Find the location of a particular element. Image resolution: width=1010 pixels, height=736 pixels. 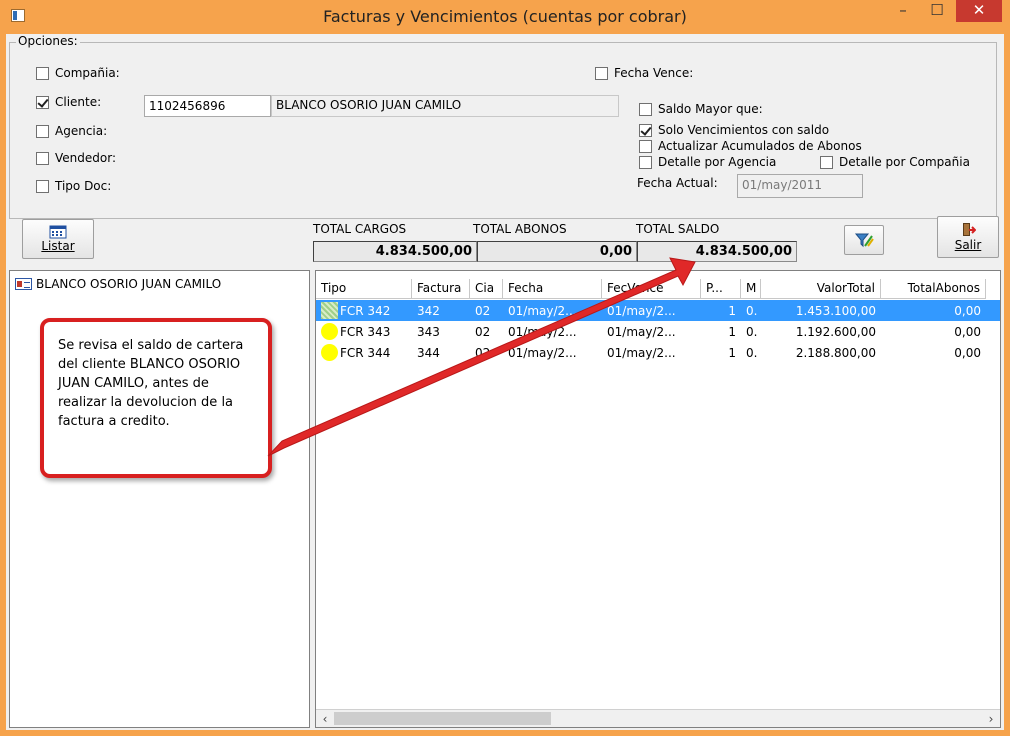

cell-valortotal: 1.453.100,00 is located at coordinates (821, 310).